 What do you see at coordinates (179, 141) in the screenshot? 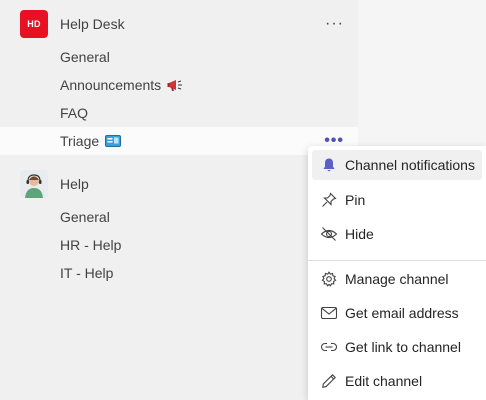
I see `channel-triage: Triage •••` at bounding box center [179, 141].